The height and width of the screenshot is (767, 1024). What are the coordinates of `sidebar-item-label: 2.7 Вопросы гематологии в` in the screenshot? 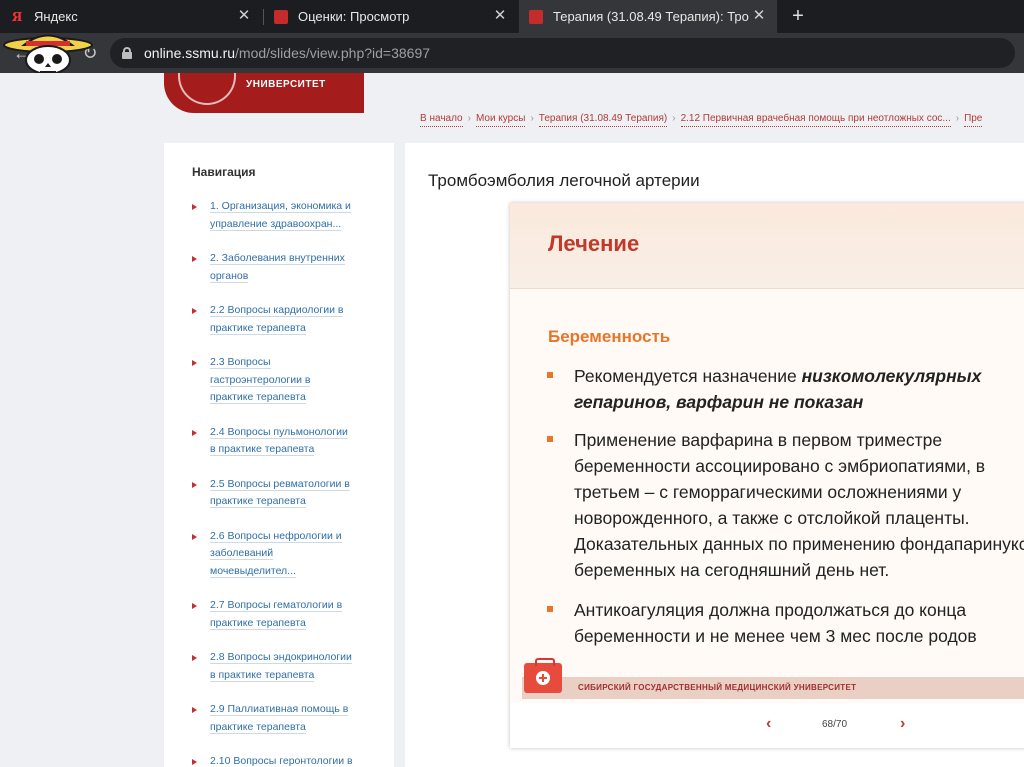 It's located at (276, 605).